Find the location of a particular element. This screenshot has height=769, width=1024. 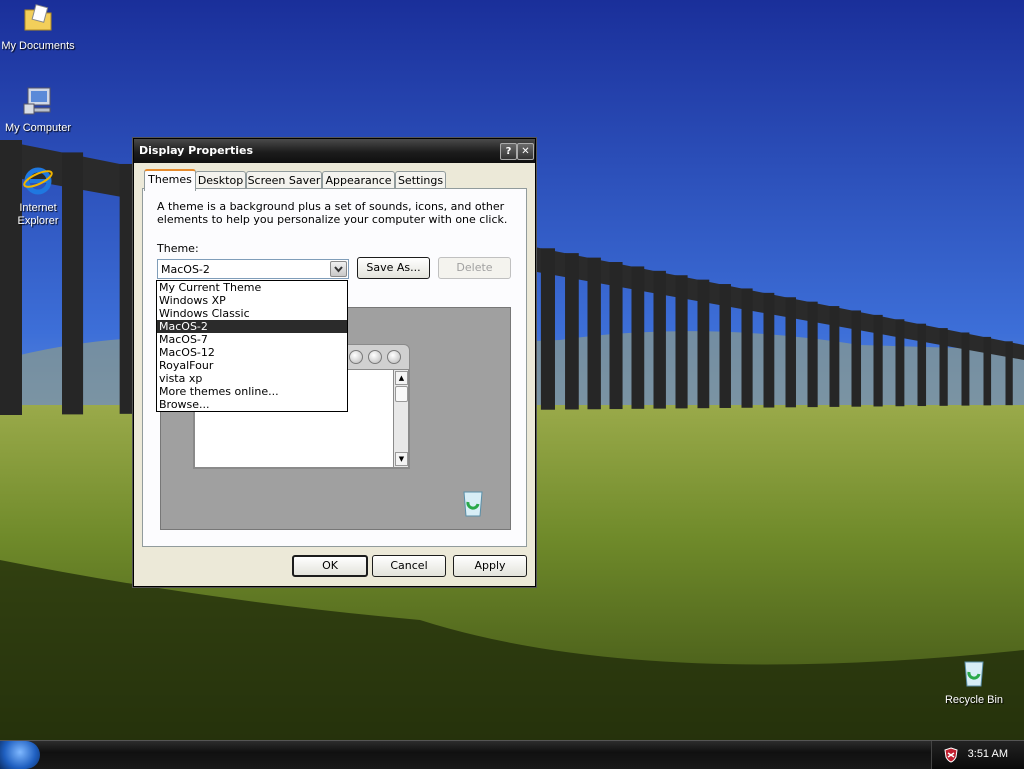

desktop-icon-my-computer: My Computer is located at coordinates (39, 109).